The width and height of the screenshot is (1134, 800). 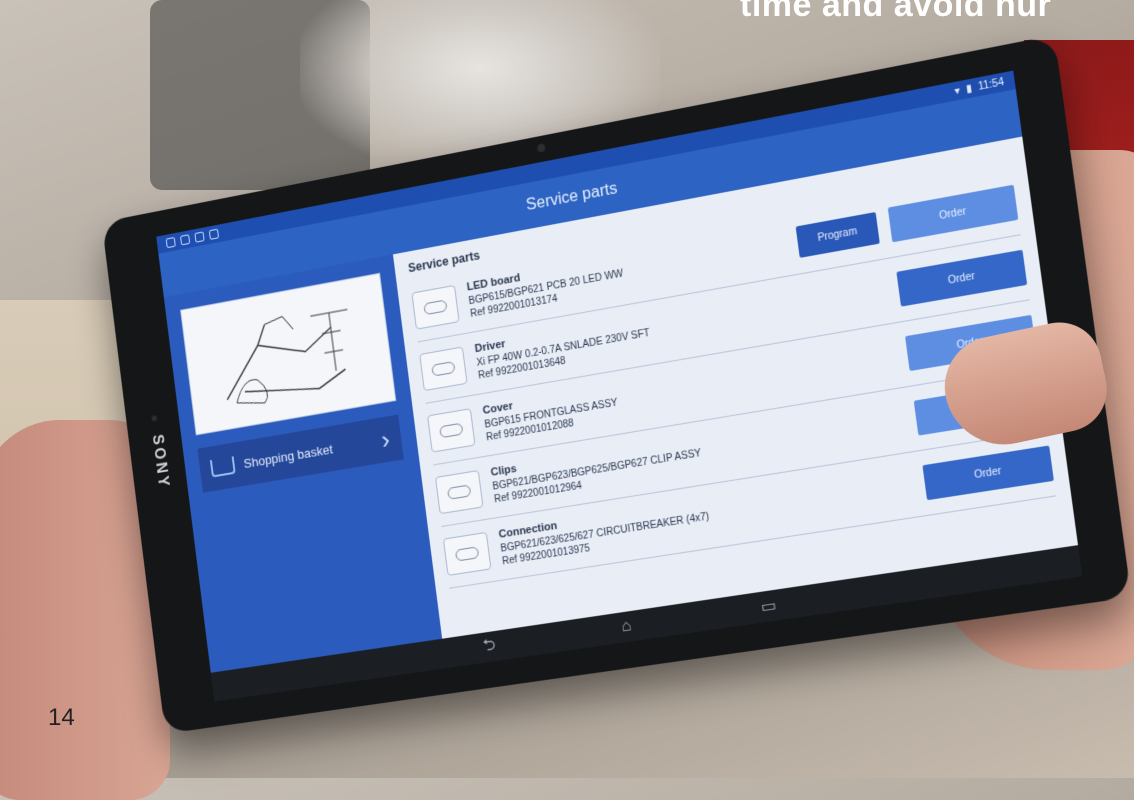 What do you see at coordinates (957, 91) in the screenshot?
I see `wifi-icon: ▾` at bounding box center [957, 91].